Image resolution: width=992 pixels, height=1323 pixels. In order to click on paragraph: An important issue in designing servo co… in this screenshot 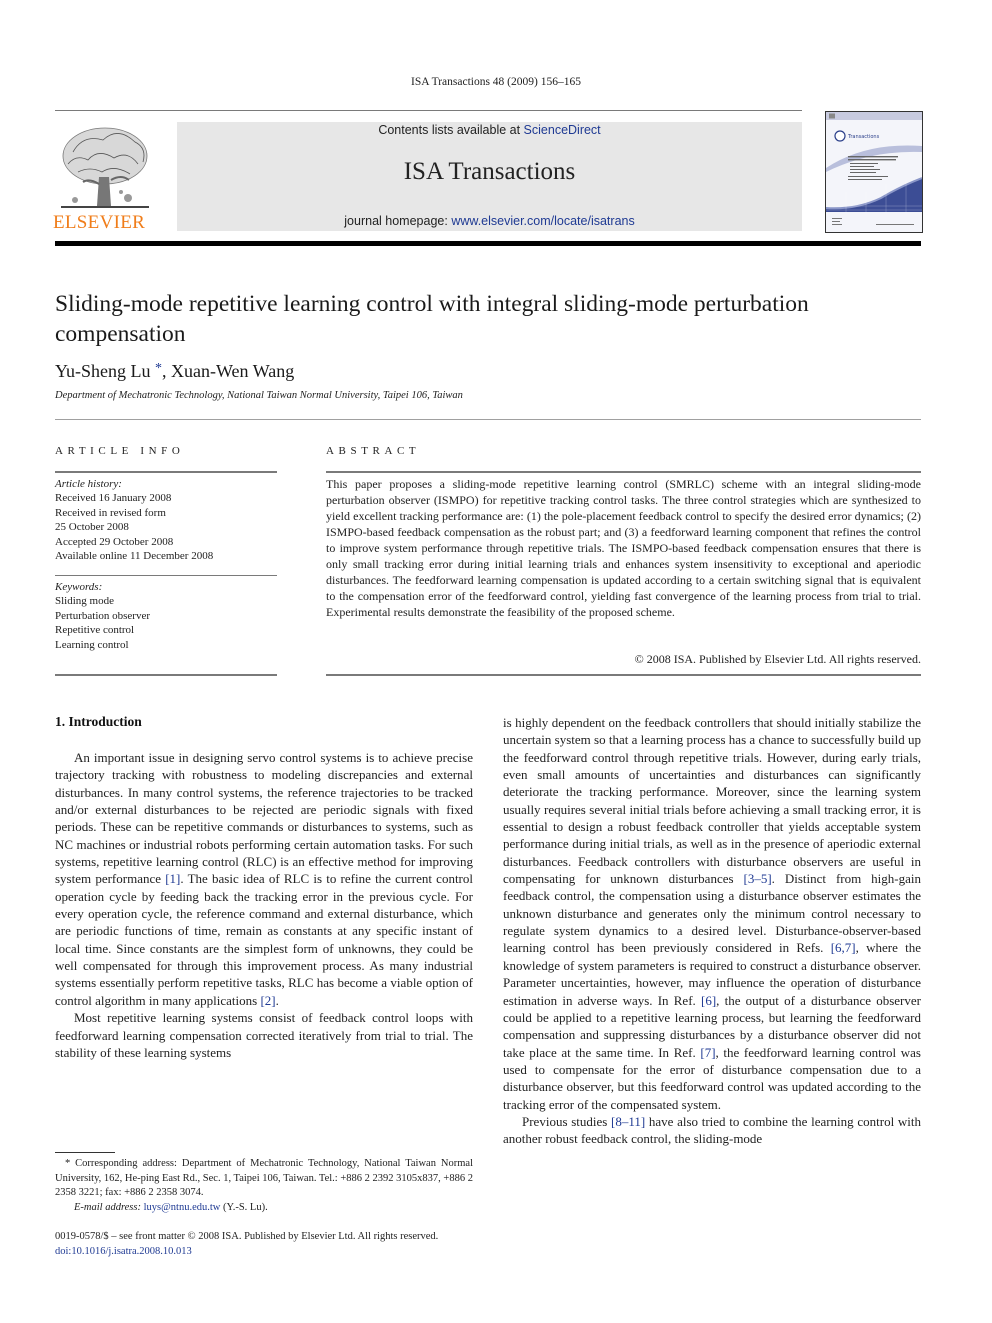, I will do `click(264, 879)`.